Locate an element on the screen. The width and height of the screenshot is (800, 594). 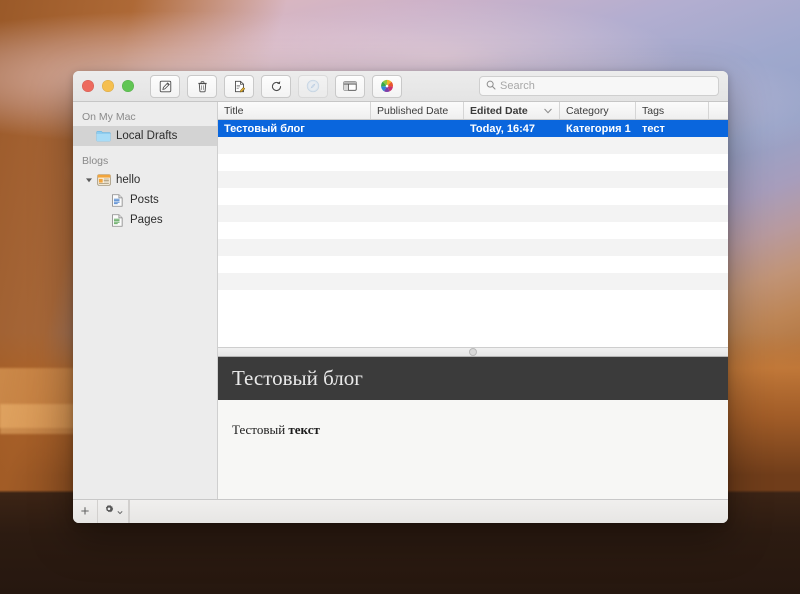
media-library-icon is located at coordinates (387, 86).